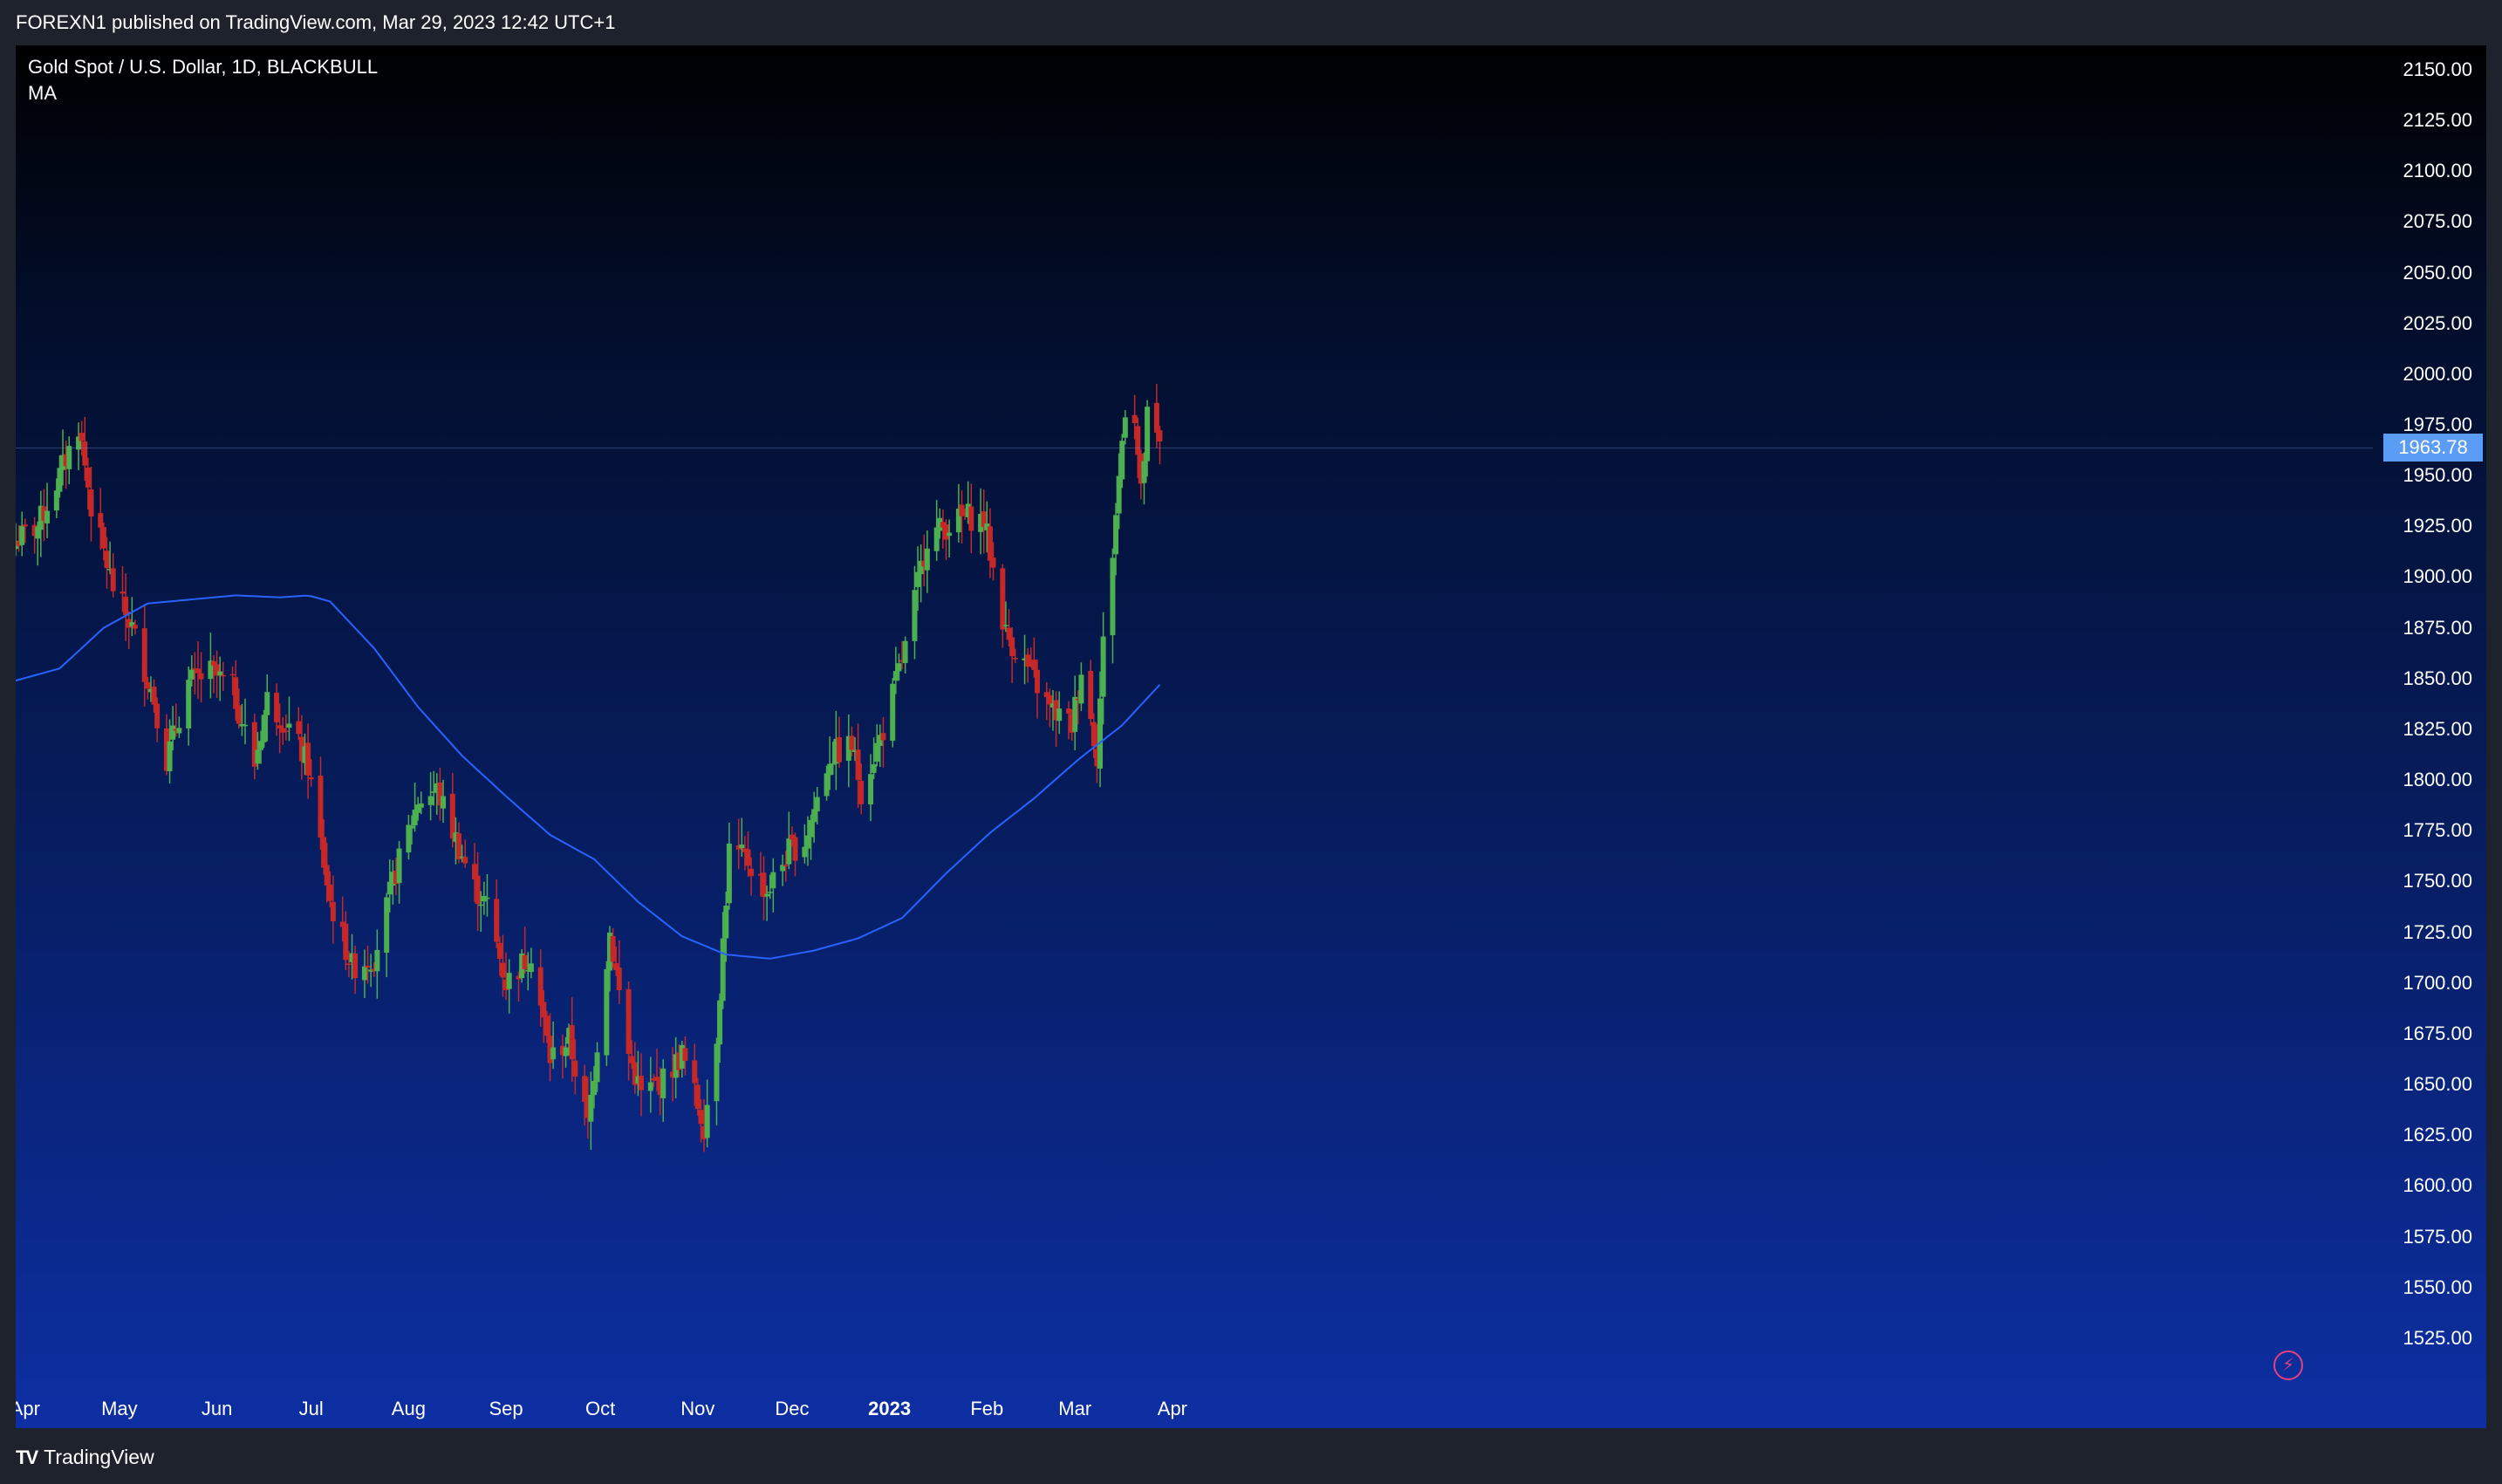 This screenshot has width=2502, height=1484. What do you see at coordinates (1194, 1408) in the screenshot?
I see `time-axis: Apr May Jun Jul Aug Sep Oct Nov Dec 2023 Feb Mar Apr` at bounding box center [1194, 1408].